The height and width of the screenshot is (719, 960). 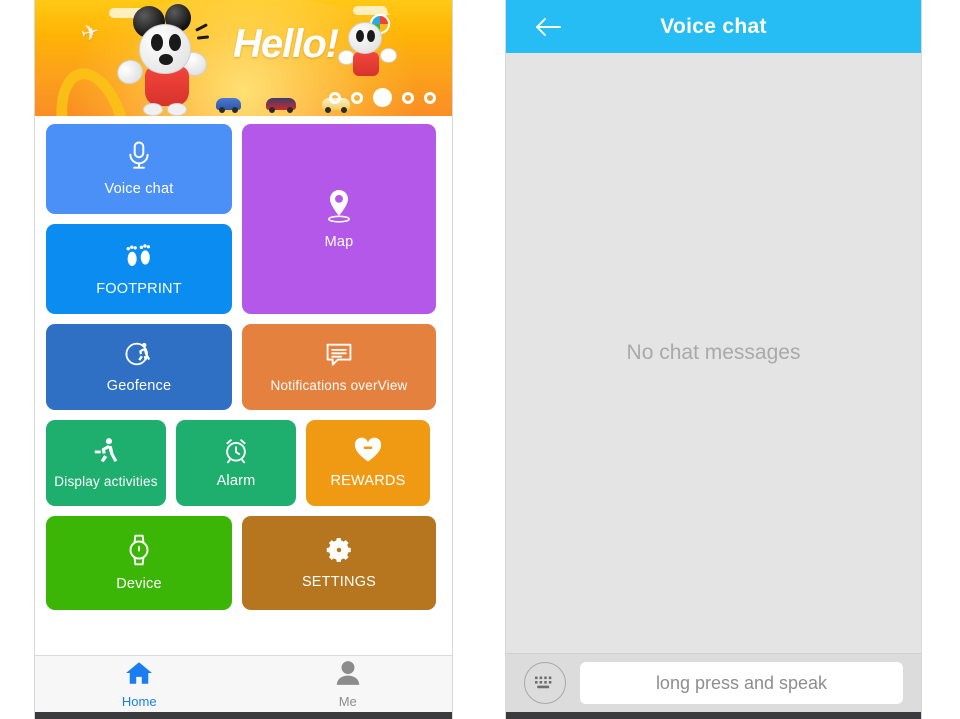 I want to click on tile-label: Notifications overView, so click(x=339, y=385).